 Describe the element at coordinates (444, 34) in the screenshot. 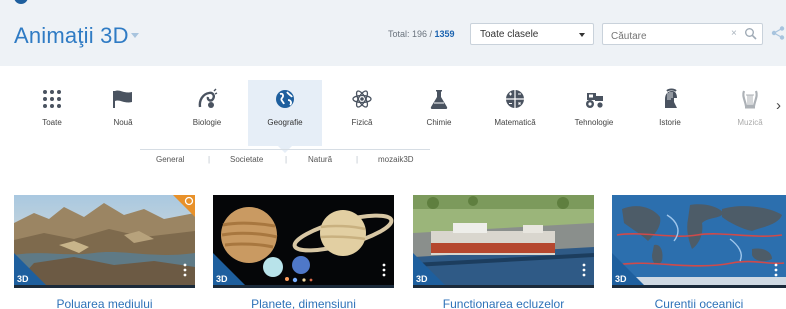

I see `total-number: 1359` at that location.